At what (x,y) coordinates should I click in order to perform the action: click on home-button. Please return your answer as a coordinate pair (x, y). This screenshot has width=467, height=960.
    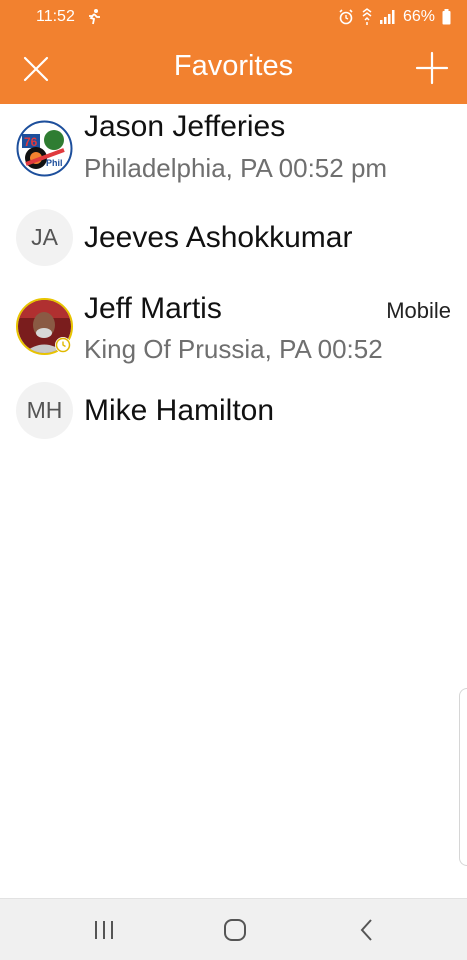
    Looking at the image, I should click on (235, 929).